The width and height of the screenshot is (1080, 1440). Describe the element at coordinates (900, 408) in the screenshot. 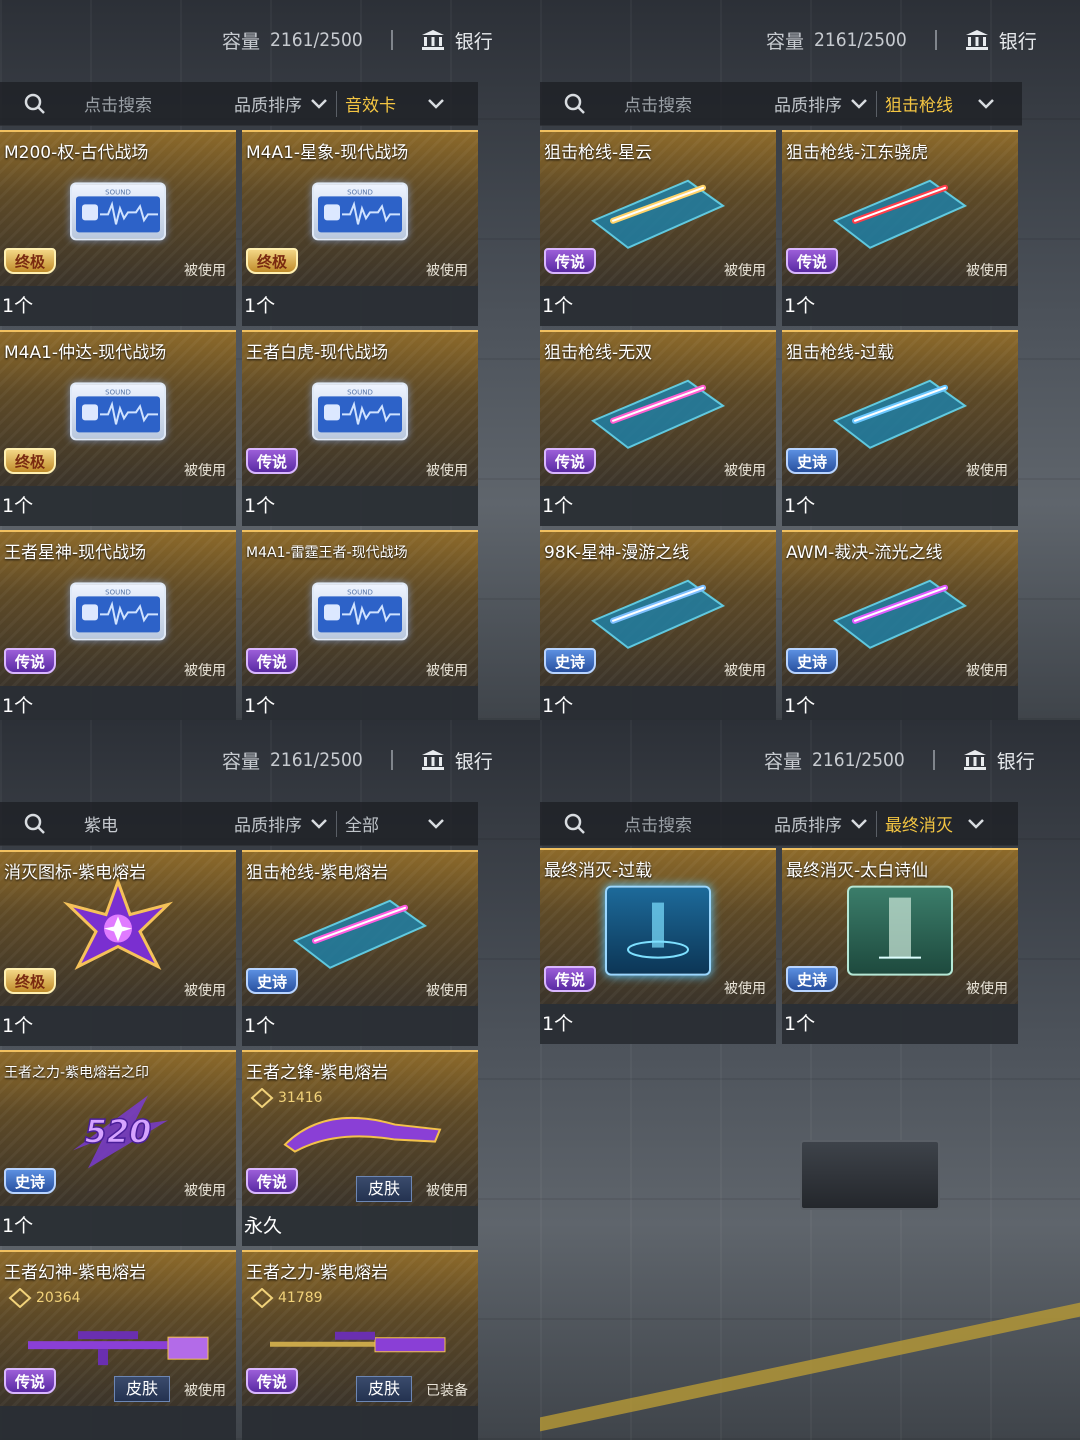

I see `inventory-item-card: 狙击枪线-过载 史诗 被使用` at that location.